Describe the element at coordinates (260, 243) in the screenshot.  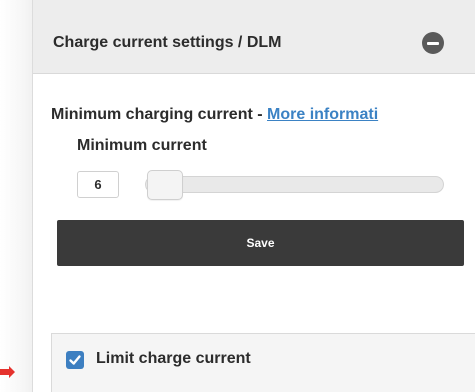
I see `save-button: Save` at that location.